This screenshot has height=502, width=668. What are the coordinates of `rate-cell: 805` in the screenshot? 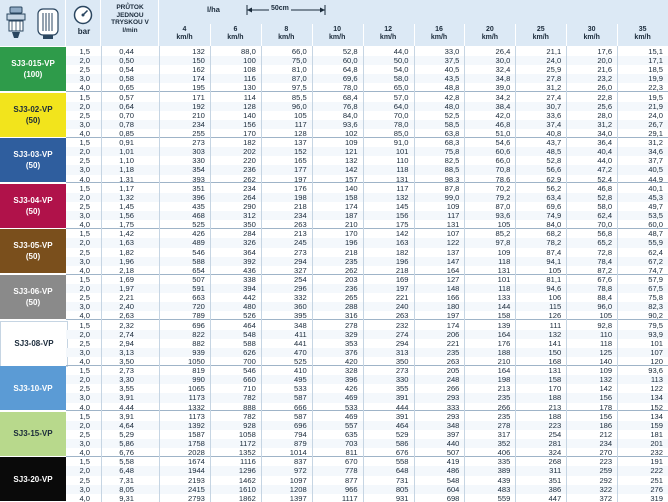 It's located at (402, 489).